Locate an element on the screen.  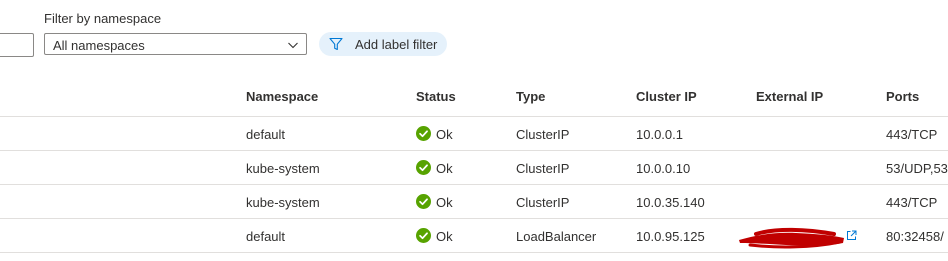
cell-cluster-ip: 10.0.95.125 is located at coordinates (670, 236).